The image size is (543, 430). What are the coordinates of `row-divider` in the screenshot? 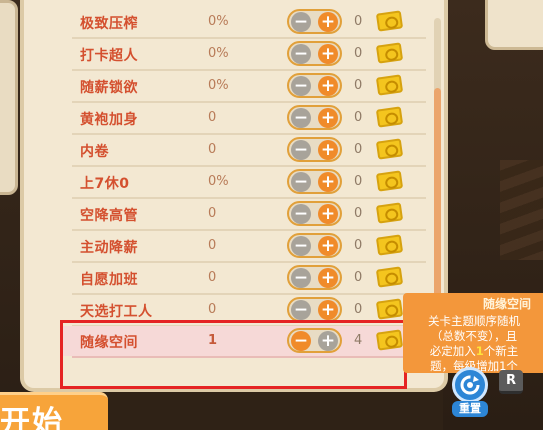 It's located at (249, 357).